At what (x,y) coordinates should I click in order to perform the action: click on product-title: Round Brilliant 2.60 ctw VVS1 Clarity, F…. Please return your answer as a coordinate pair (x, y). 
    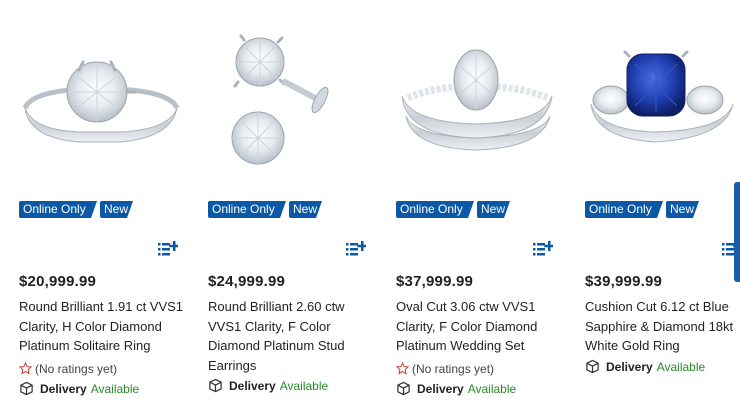
    Looking at the image, I should click on (294, 336).